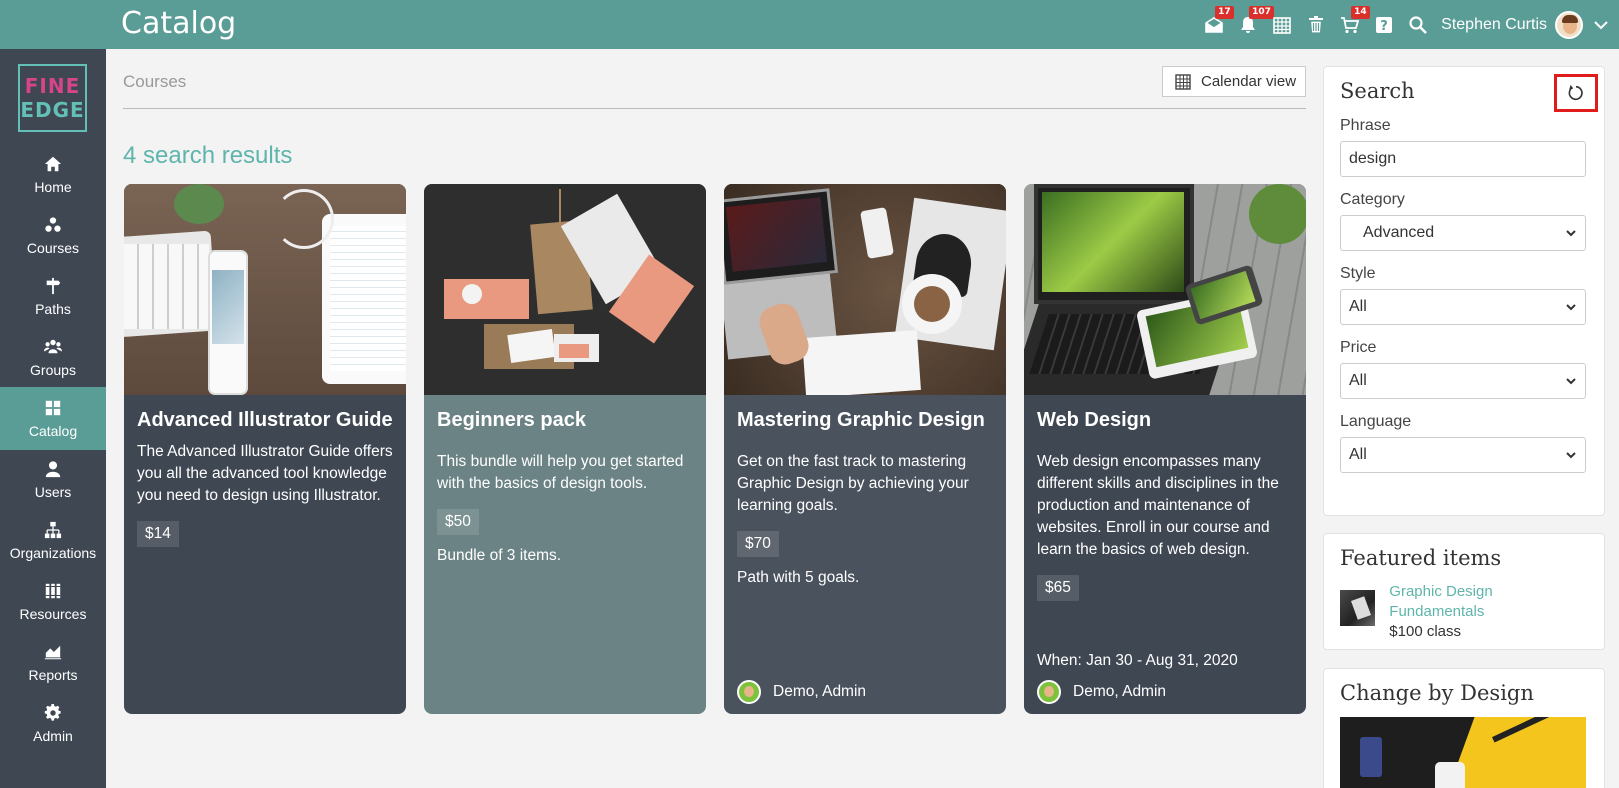 The height and width of the screenshot is (788, 1619). What do you see at coordinates (53, 224) in the screenshot?
I see `courses-icon` at bounding box center [53, 224].